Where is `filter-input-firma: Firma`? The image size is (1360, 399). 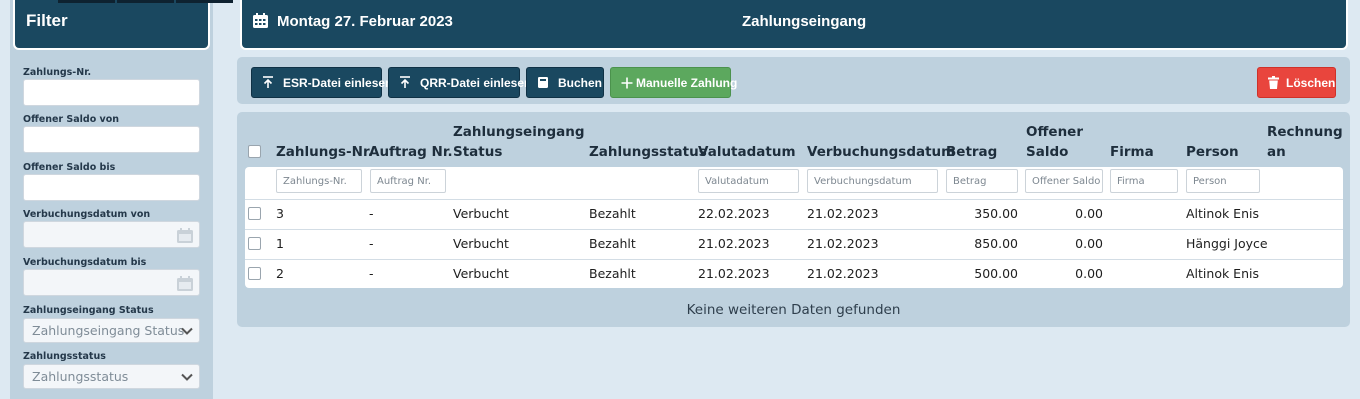
filter-input-firma: Firma is located at coordinates (1144, 181).